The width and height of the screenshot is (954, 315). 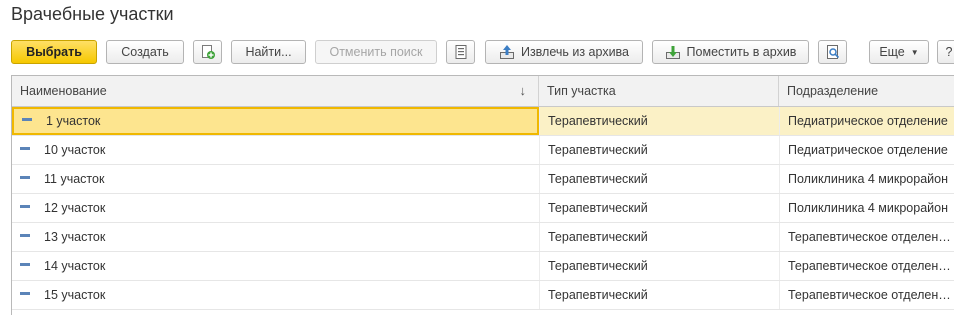 I want to click on extract-archive-label: Извлечь из архива, so click(x=575, y=52).